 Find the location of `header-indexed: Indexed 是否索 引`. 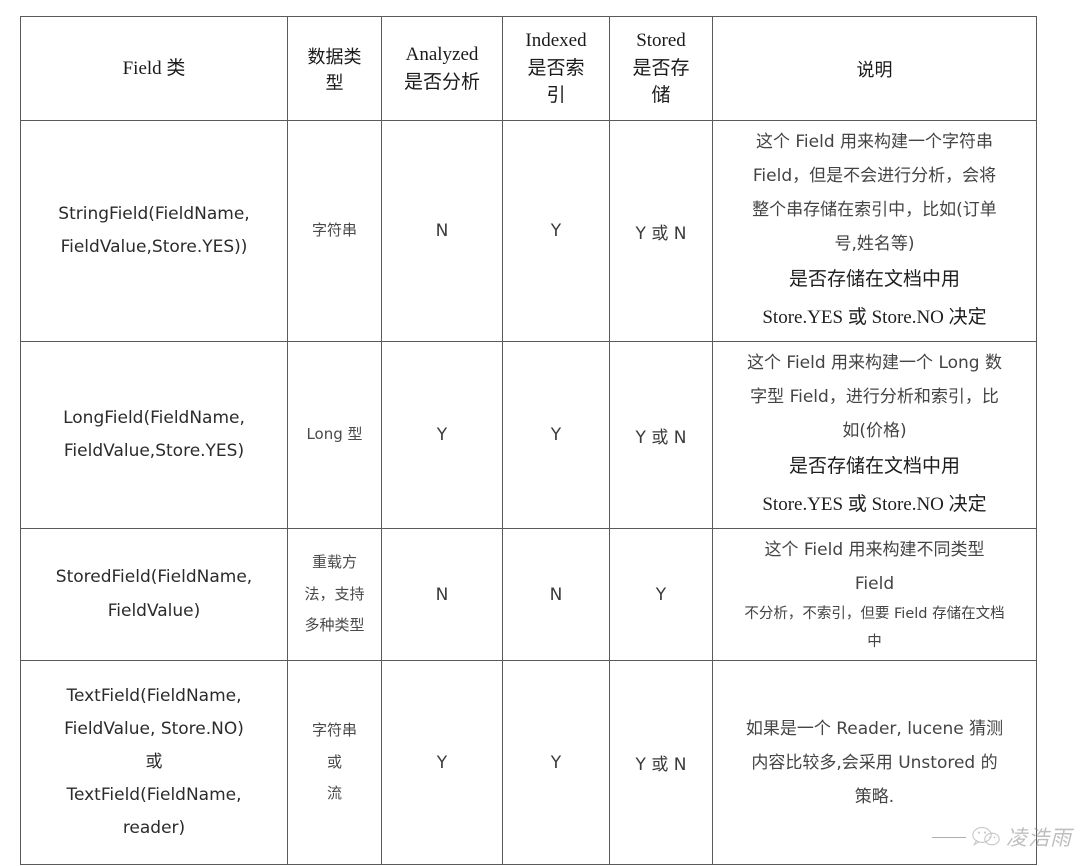

header-indexed: Indexed 是否索 引 is located at coordinates (556, 68).